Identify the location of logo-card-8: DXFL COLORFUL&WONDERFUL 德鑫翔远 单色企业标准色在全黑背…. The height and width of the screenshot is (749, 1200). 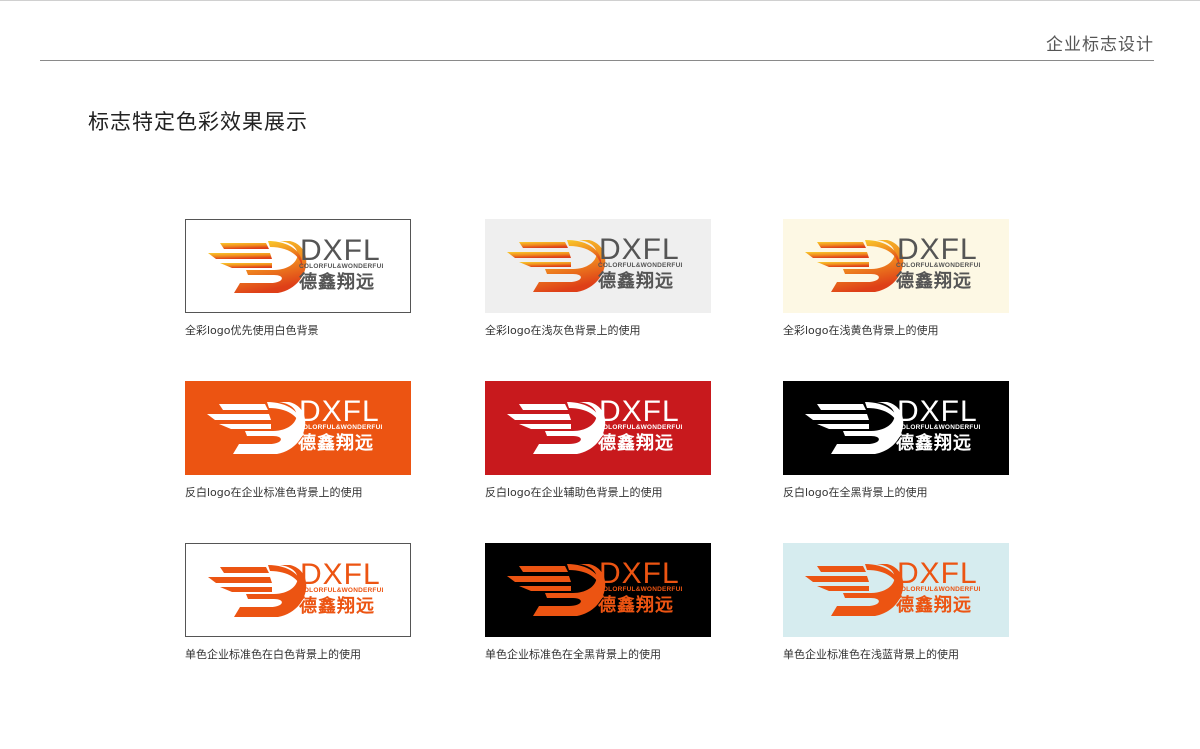
(598, 602).